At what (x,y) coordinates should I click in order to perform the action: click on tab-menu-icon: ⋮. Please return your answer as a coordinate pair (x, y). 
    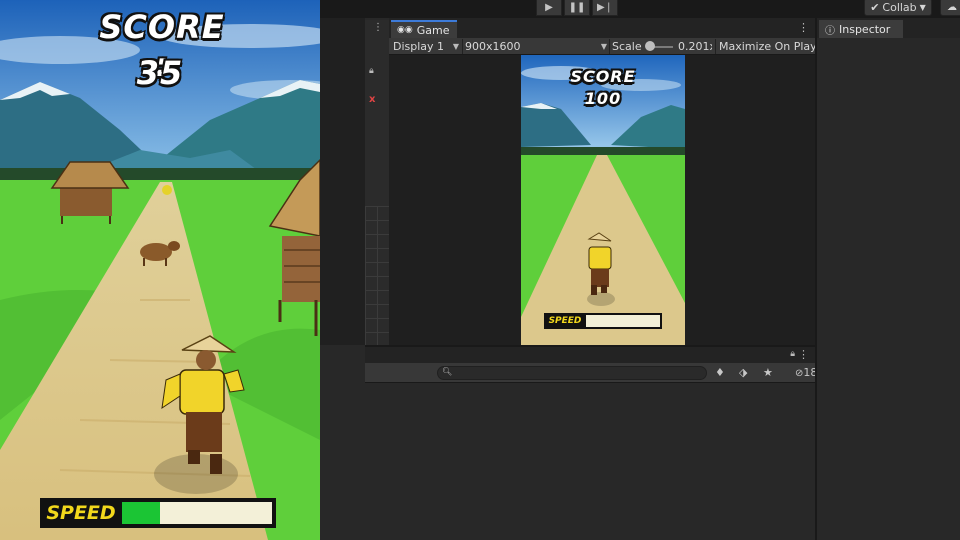
    Looking at the image, I should click on (803, 27).